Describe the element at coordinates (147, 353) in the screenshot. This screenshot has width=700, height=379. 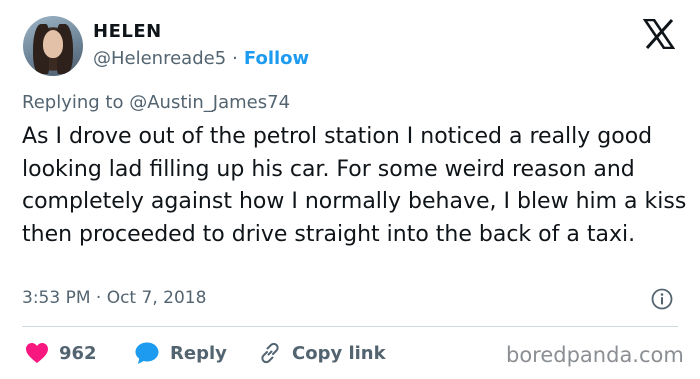
I see `reply-bubble-icon` at that location.